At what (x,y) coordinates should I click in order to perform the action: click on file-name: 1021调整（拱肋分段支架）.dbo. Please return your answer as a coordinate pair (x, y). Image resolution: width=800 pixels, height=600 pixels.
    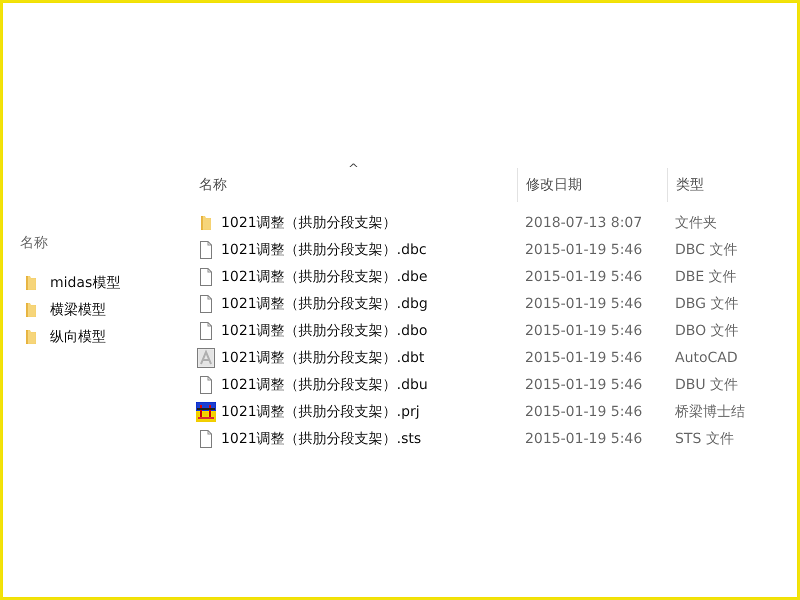
    Looking at the image, I should click on (324, 331).